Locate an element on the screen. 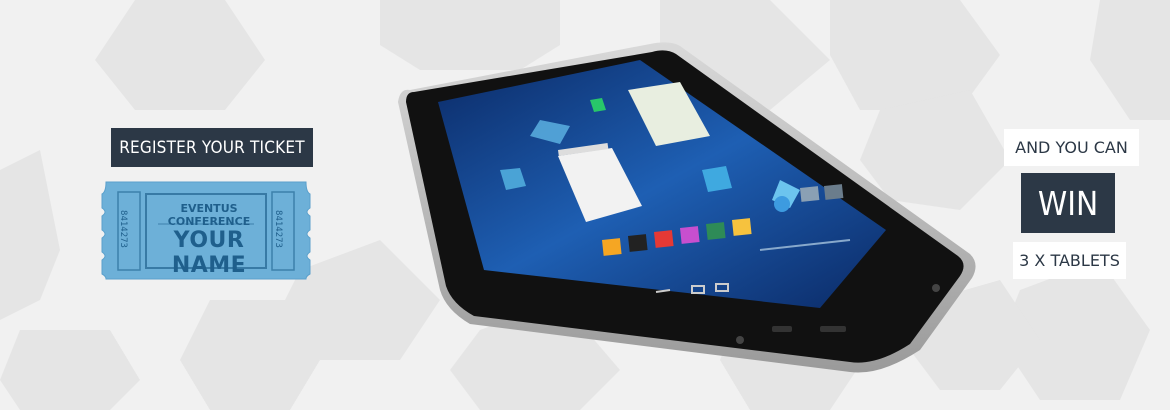 Image resolution: width=1170 pixels, height=410 pixels. ticket-serial-left: 8414273 is located at coordinates (122, 229).